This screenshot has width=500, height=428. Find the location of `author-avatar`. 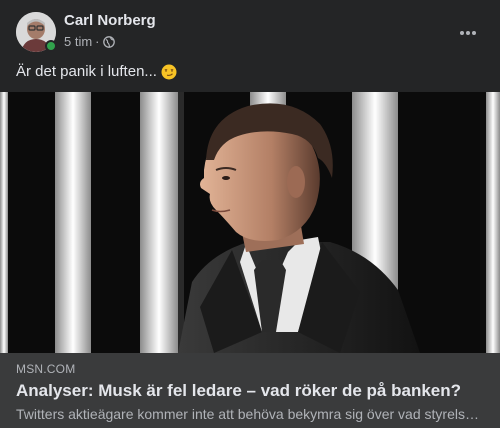

author-avatar is located at coordinates (36, 32).